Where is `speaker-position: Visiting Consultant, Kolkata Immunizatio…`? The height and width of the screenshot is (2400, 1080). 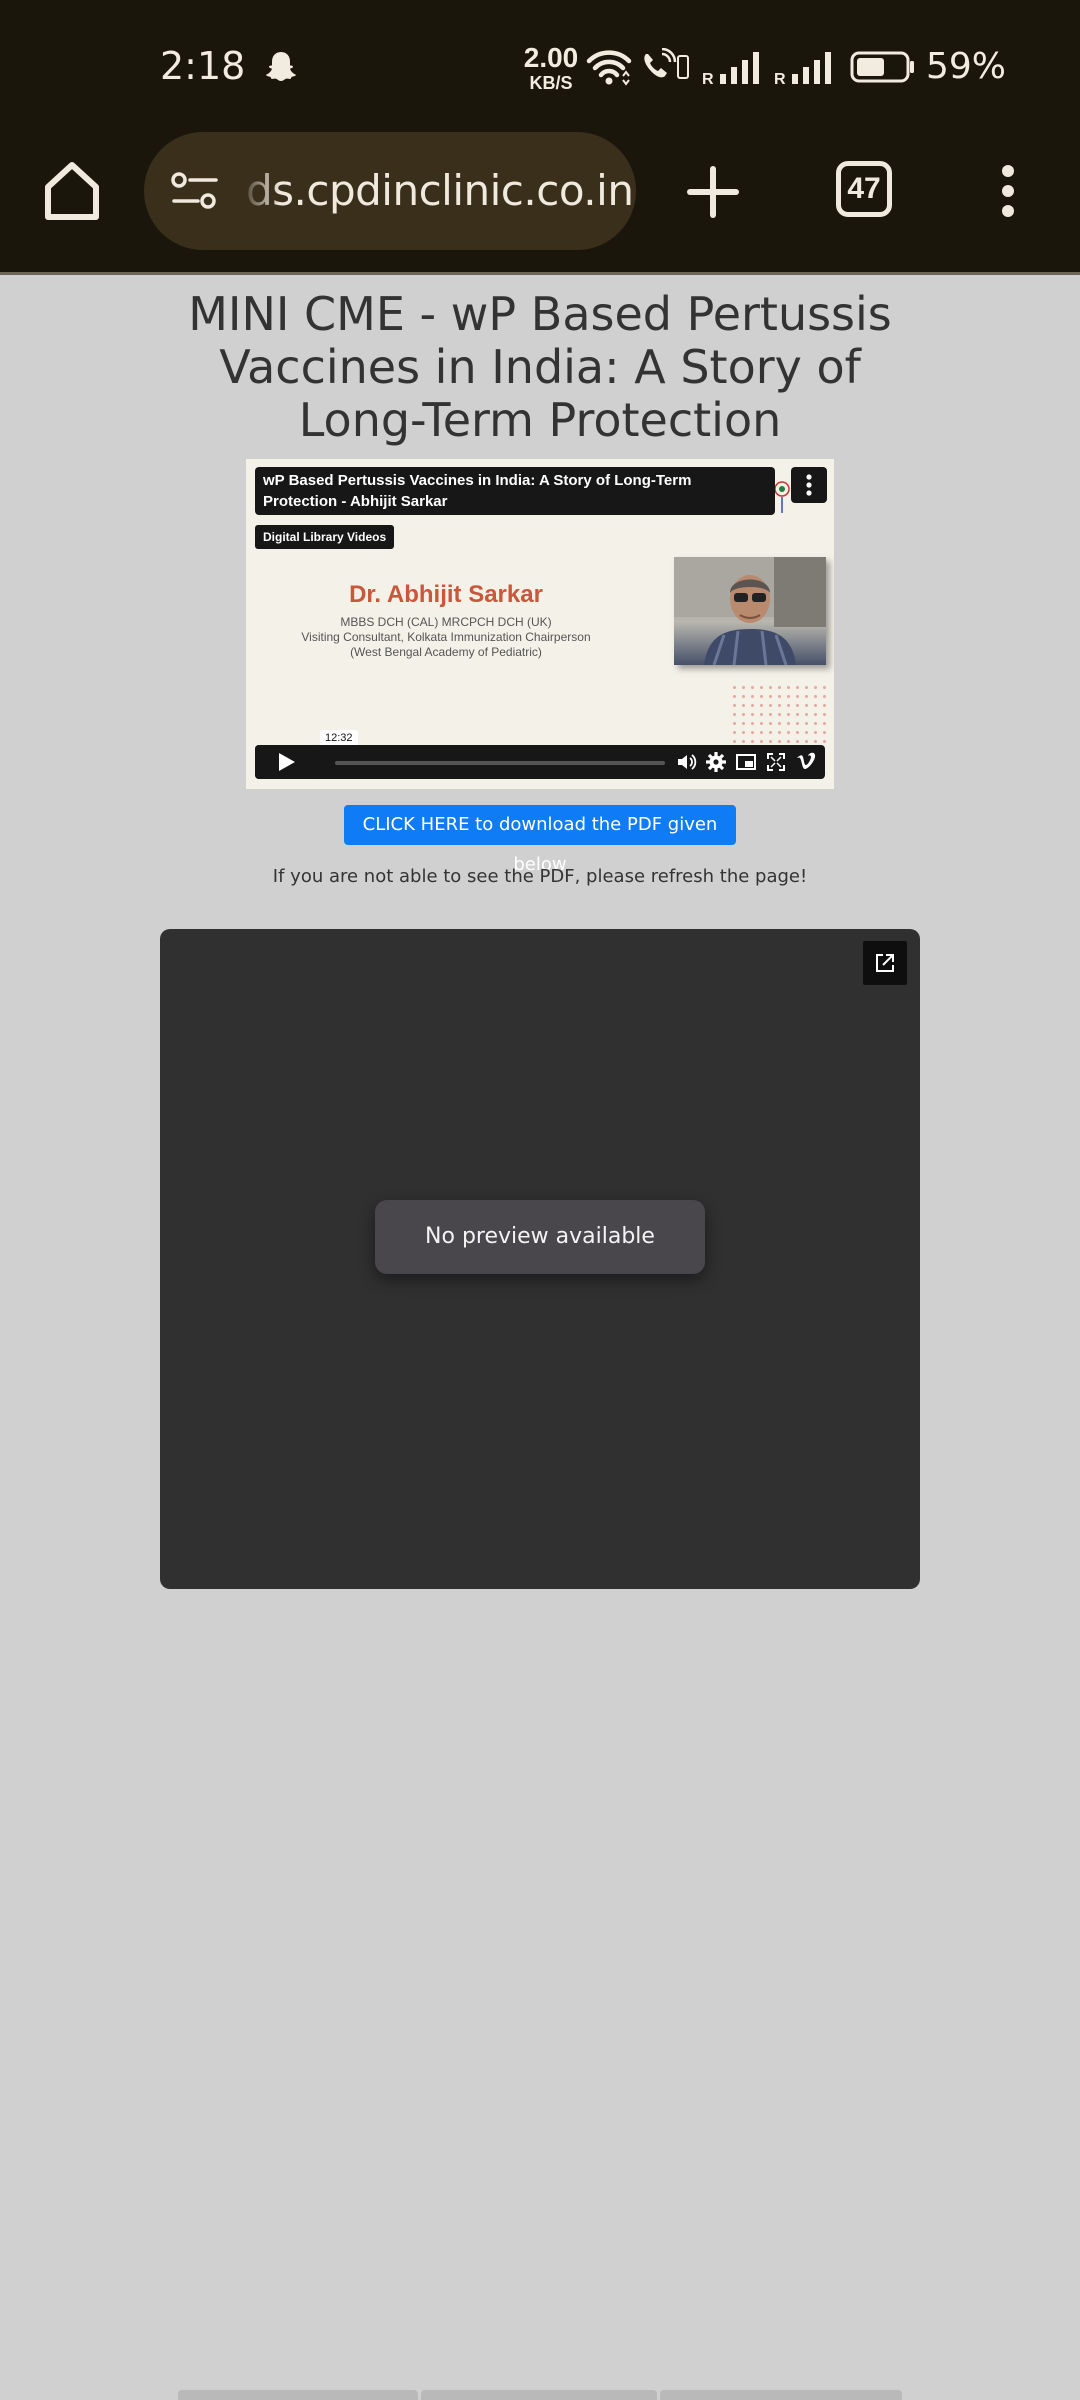
speaker-position: Visiting Consultant, Kolkata Immunizatio… is located at coordinates (446, 637).